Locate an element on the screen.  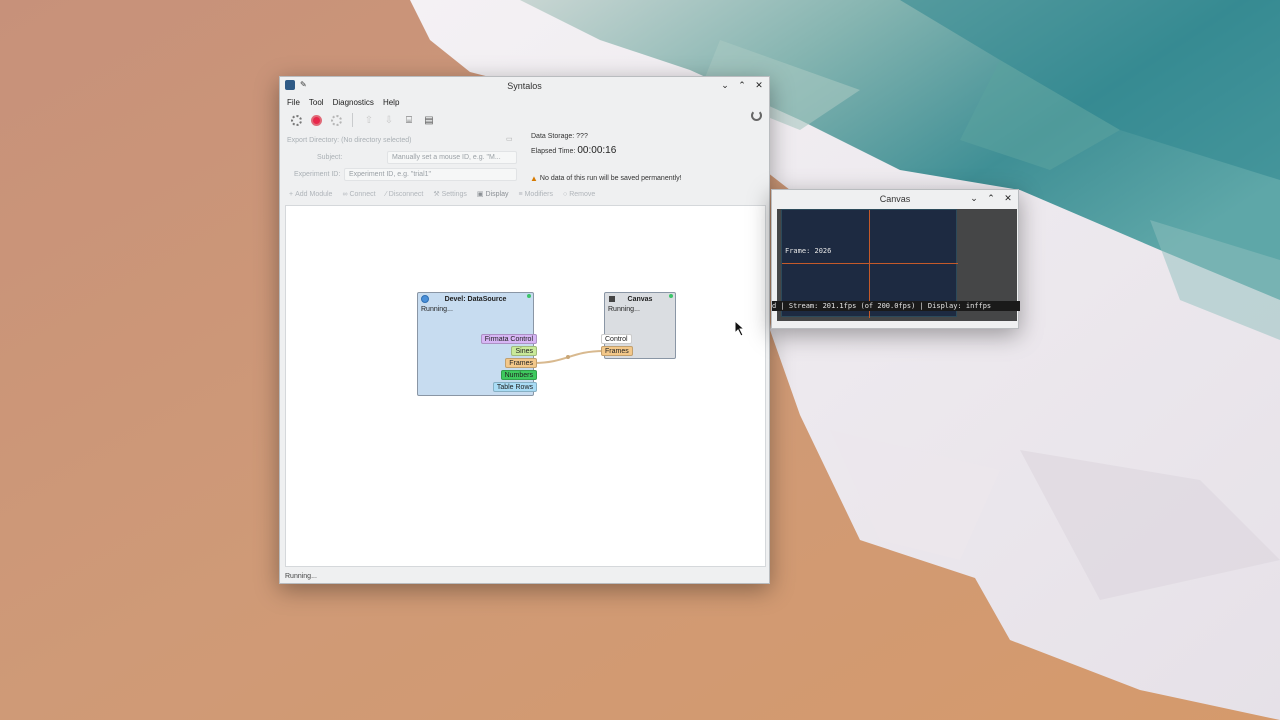
warning-icon: ▲ is located at coordinates (534, 178).